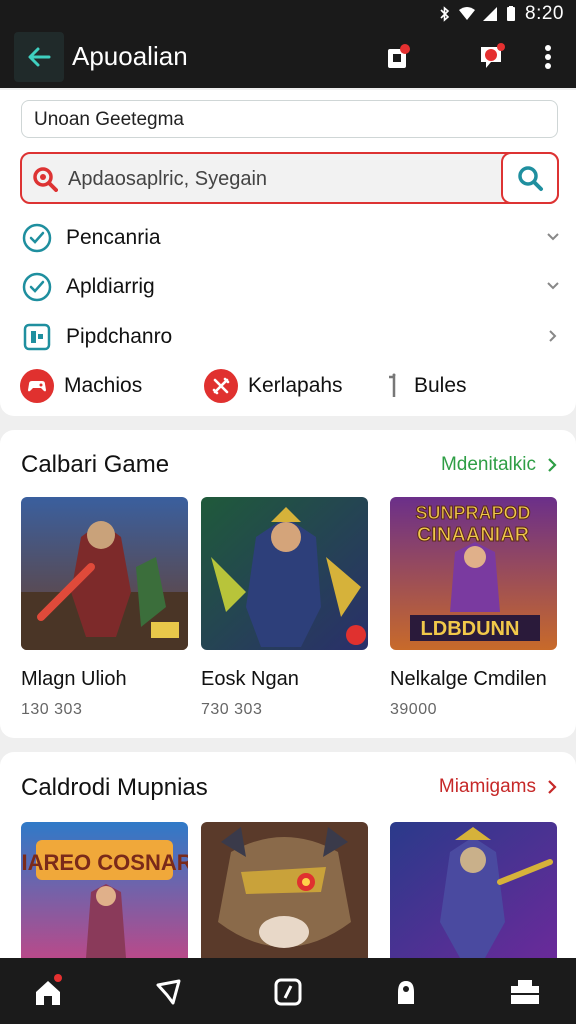 The height and width of the screenshot is (1024, 576). What do you see at coordinates (221, 386) in the screenshot?
I see `sword-icon` at bounding box center [221, 386].